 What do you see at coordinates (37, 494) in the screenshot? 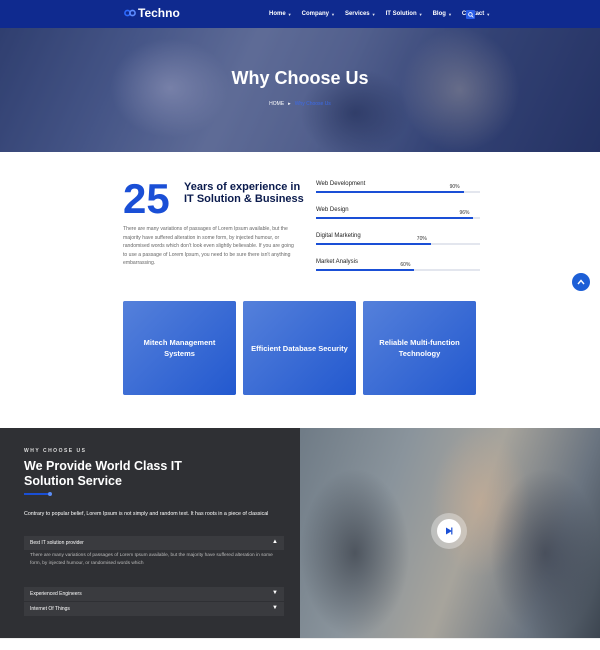
I see `title-underline` at bounding box center [37, 494].